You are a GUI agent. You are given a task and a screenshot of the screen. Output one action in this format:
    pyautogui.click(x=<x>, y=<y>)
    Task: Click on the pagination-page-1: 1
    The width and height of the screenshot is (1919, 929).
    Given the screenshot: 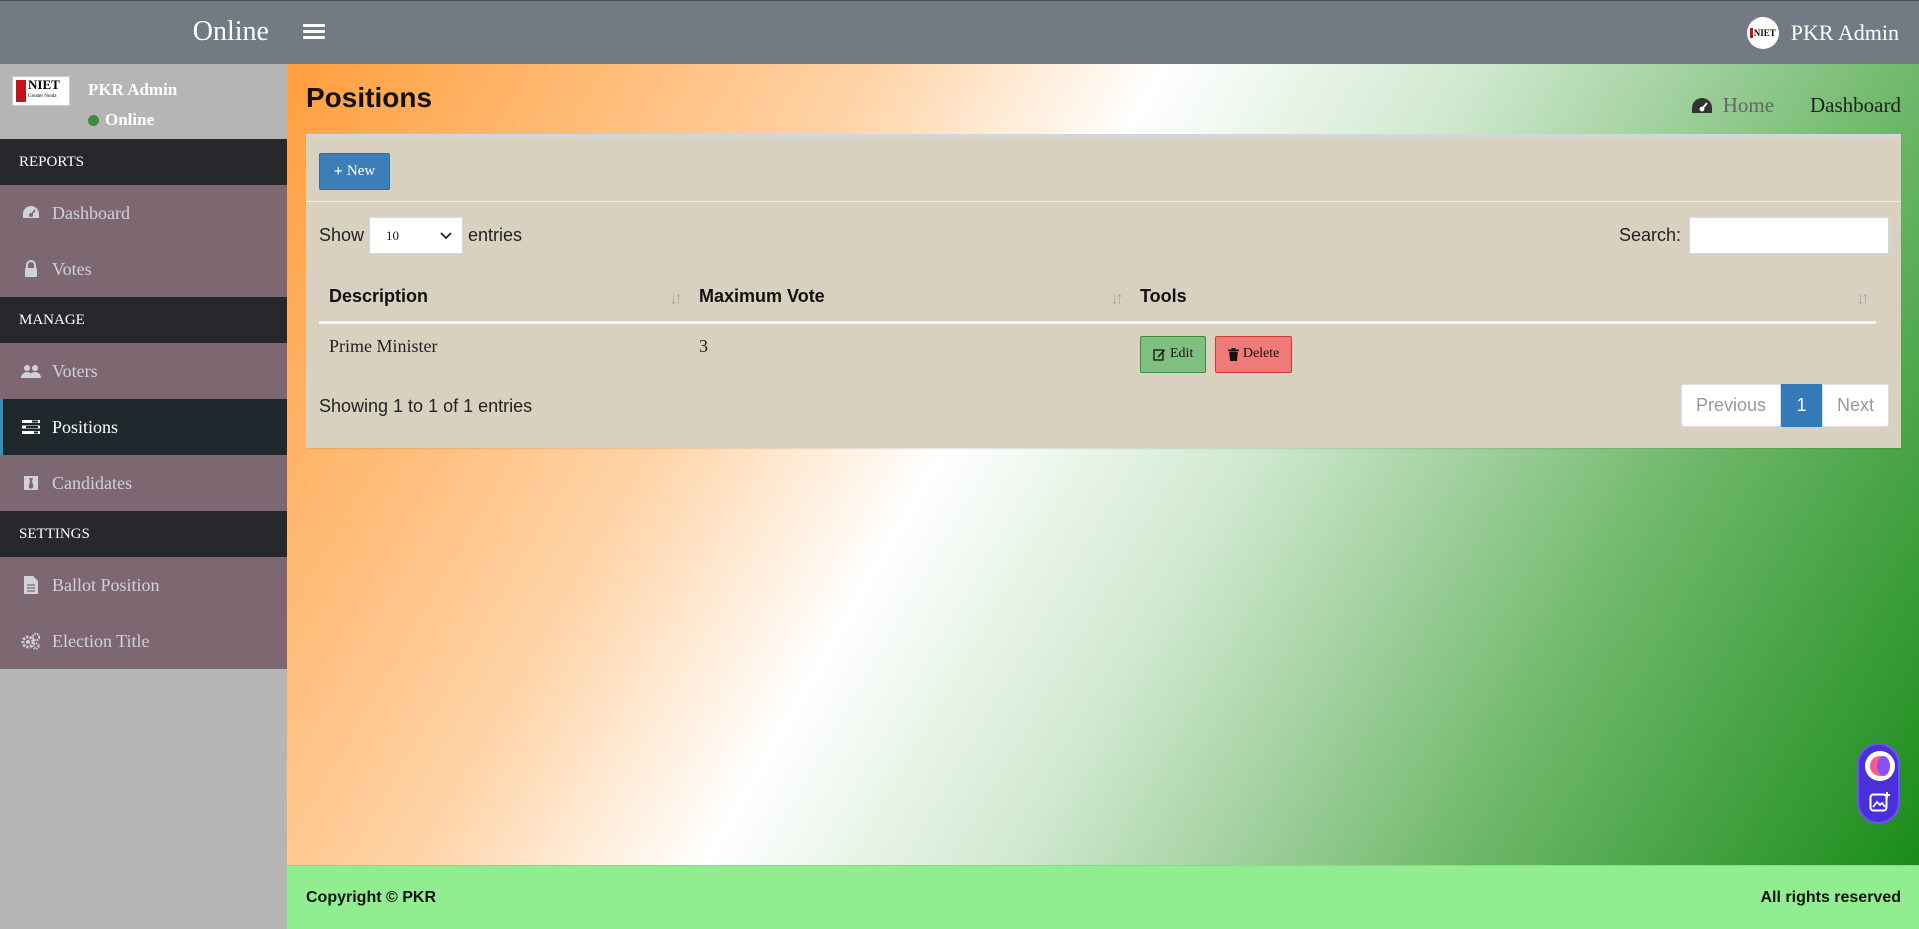 What is the action you would take?
    pyautogui.click(x=1801, y=405)
    